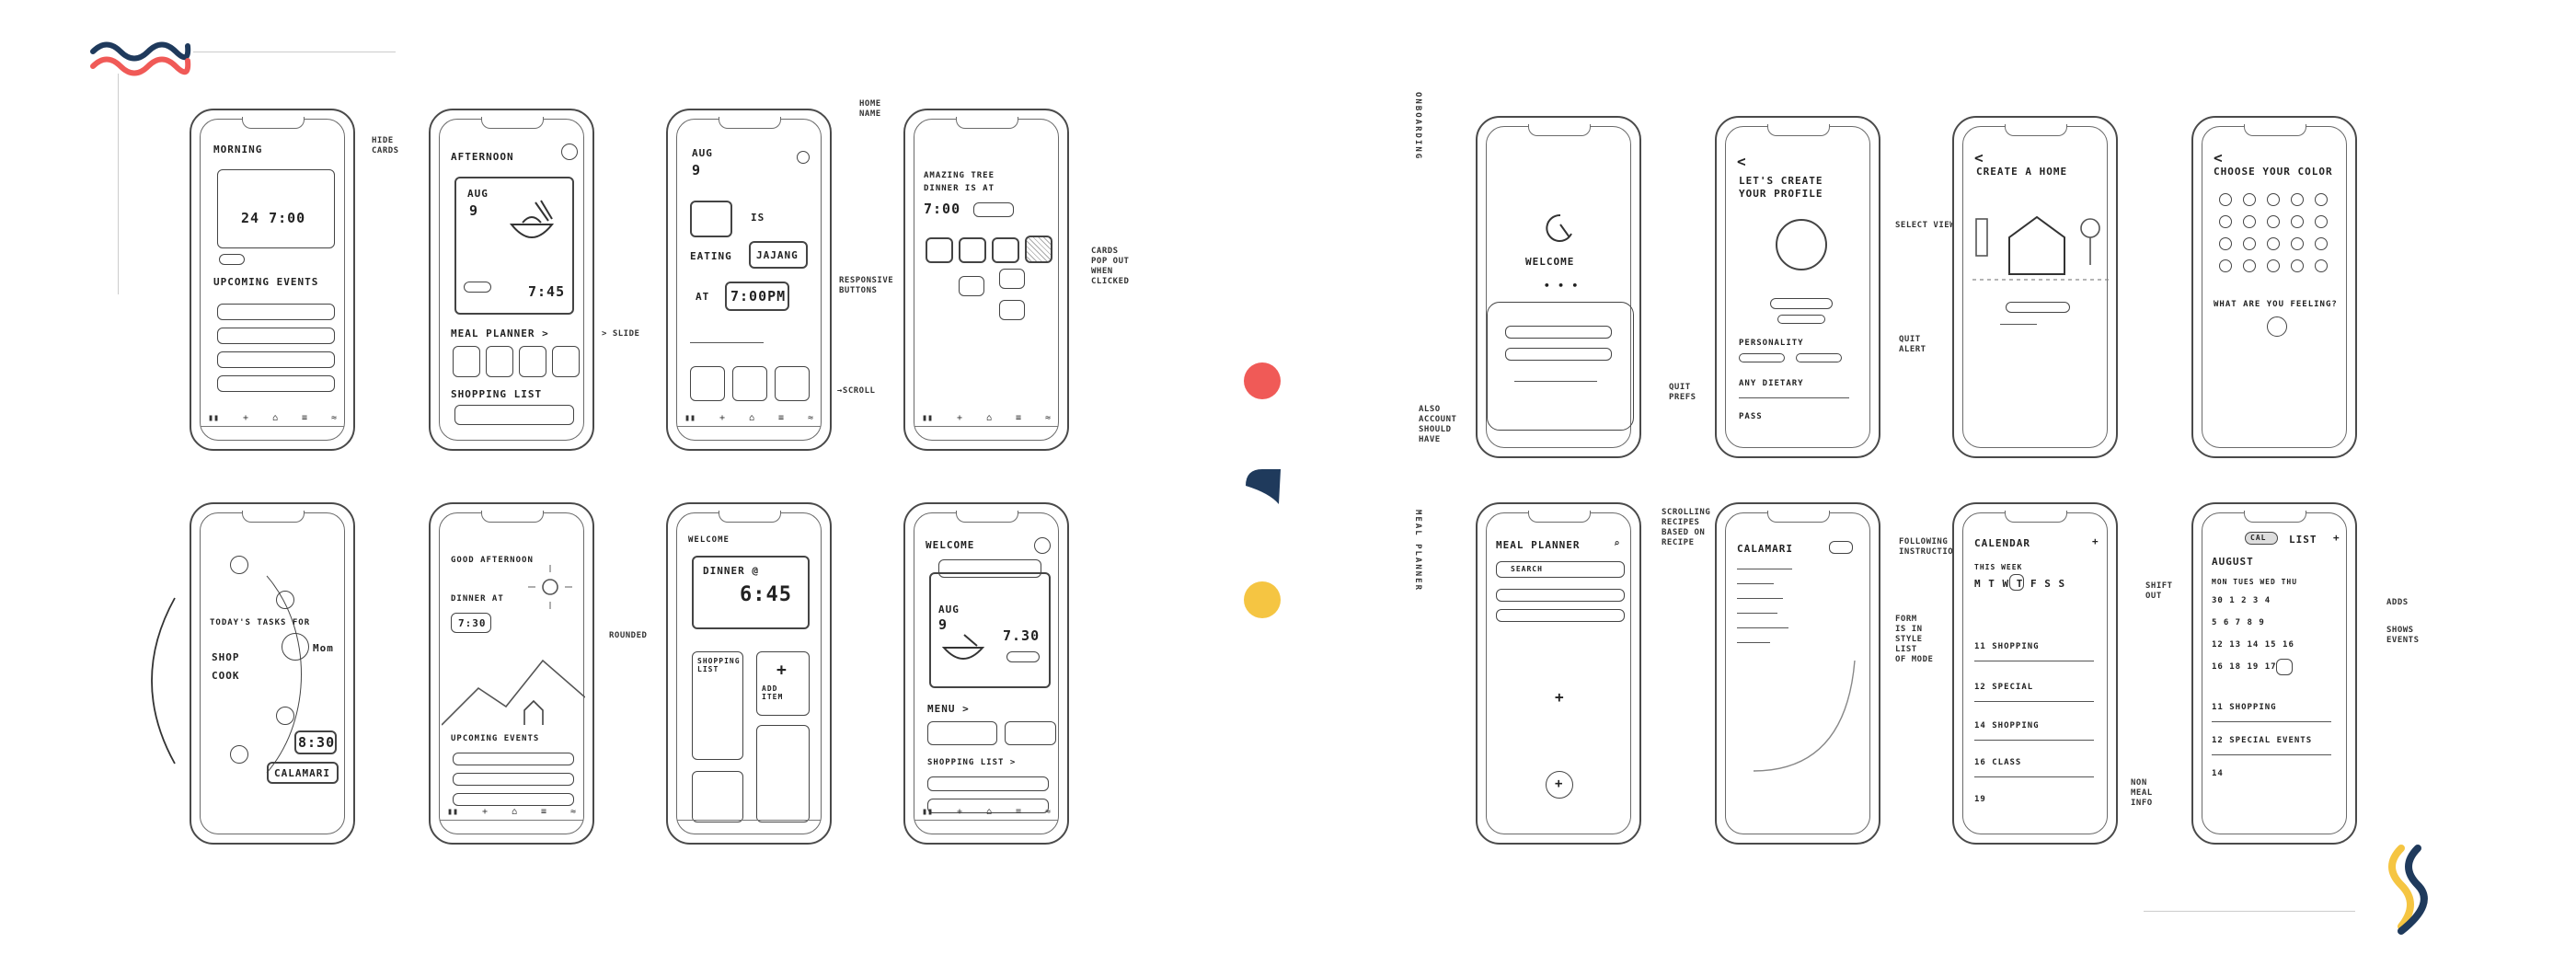 Image resolution: width=2576 pixels, height=966 pixels. I want to click on profile-sub-field, so click(1801, 319).